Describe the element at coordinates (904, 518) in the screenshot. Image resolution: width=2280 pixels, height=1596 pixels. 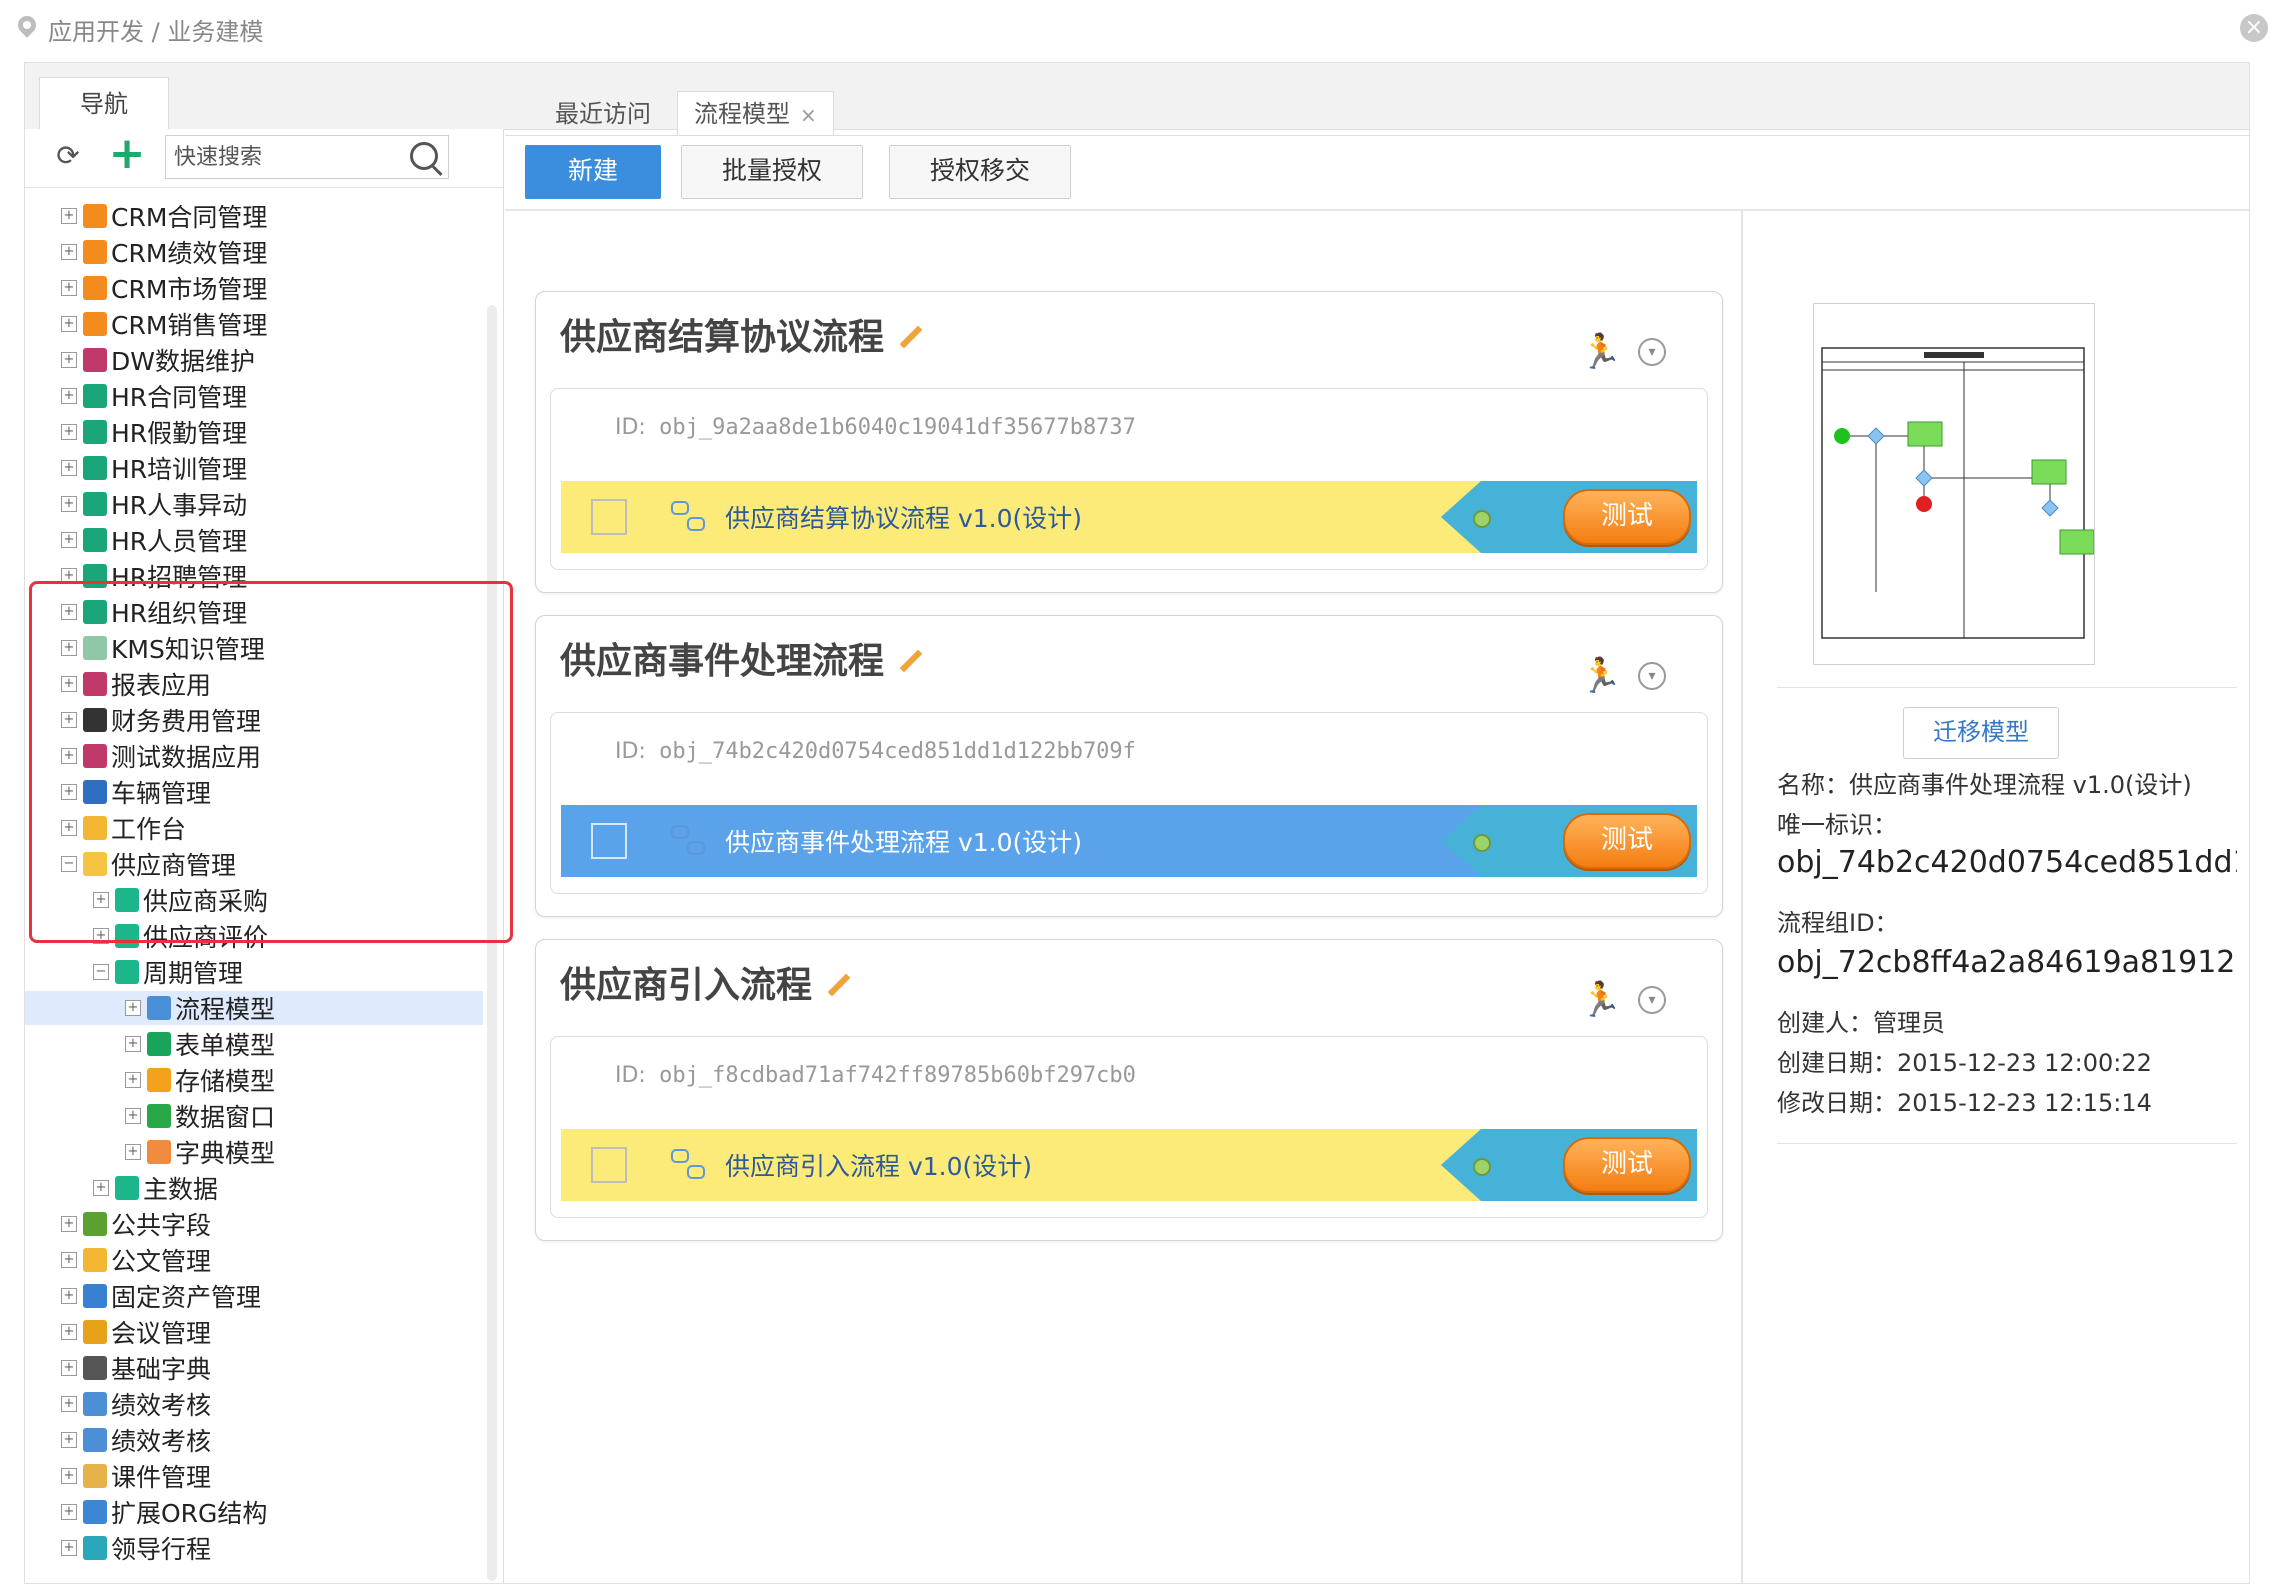
I see `version-label: 供应商结算协议流程 v1.0(设计)` at that location.